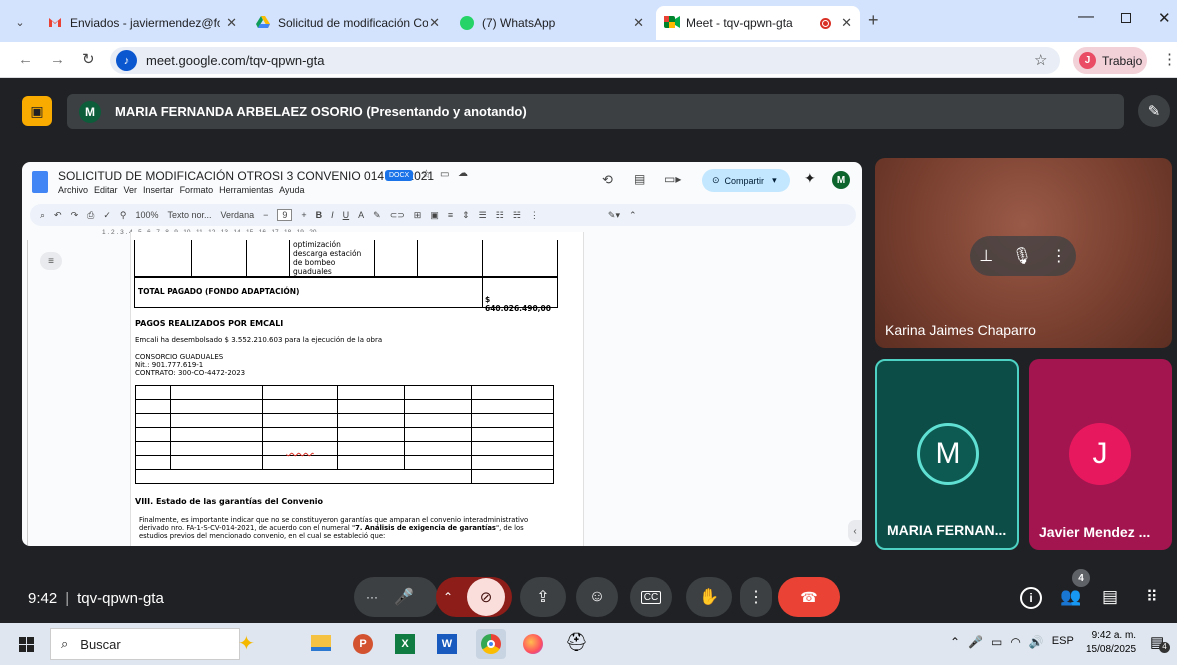 The width and height of the screenshot is (1177, 665). I want to click on doc-user-avatar: M, so click(841, 180).